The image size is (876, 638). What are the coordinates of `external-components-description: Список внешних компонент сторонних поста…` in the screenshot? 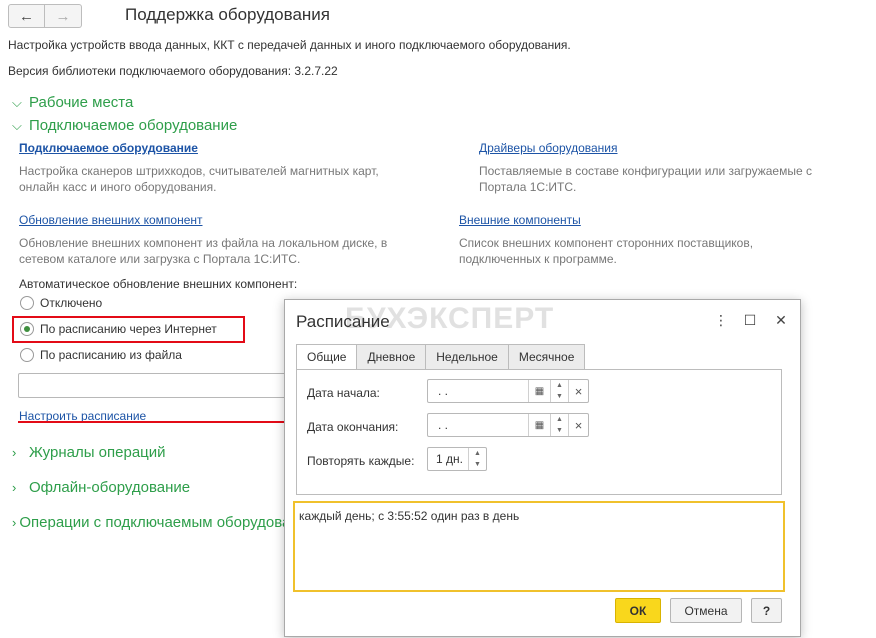 It's located at (606, 251).